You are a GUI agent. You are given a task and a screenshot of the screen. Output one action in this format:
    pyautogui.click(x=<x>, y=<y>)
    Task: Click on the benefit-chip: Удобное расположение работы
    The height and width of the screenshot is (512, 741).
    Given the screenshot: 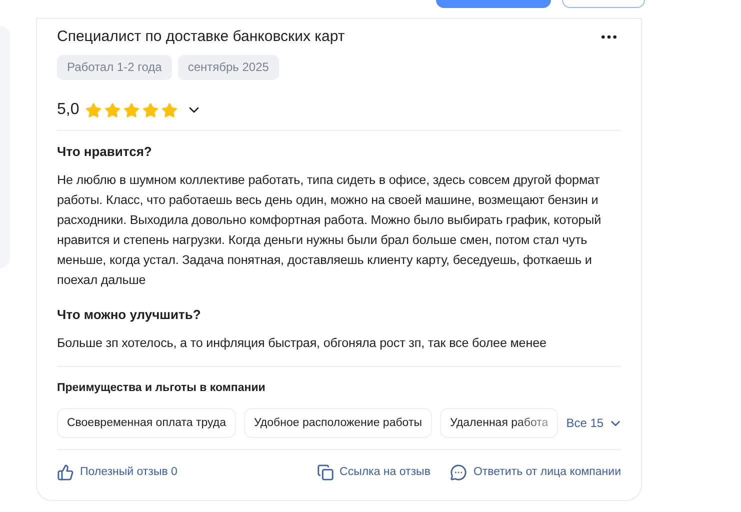 What is the action you would take?
    pyautogui.click(x=338, y=423)
    